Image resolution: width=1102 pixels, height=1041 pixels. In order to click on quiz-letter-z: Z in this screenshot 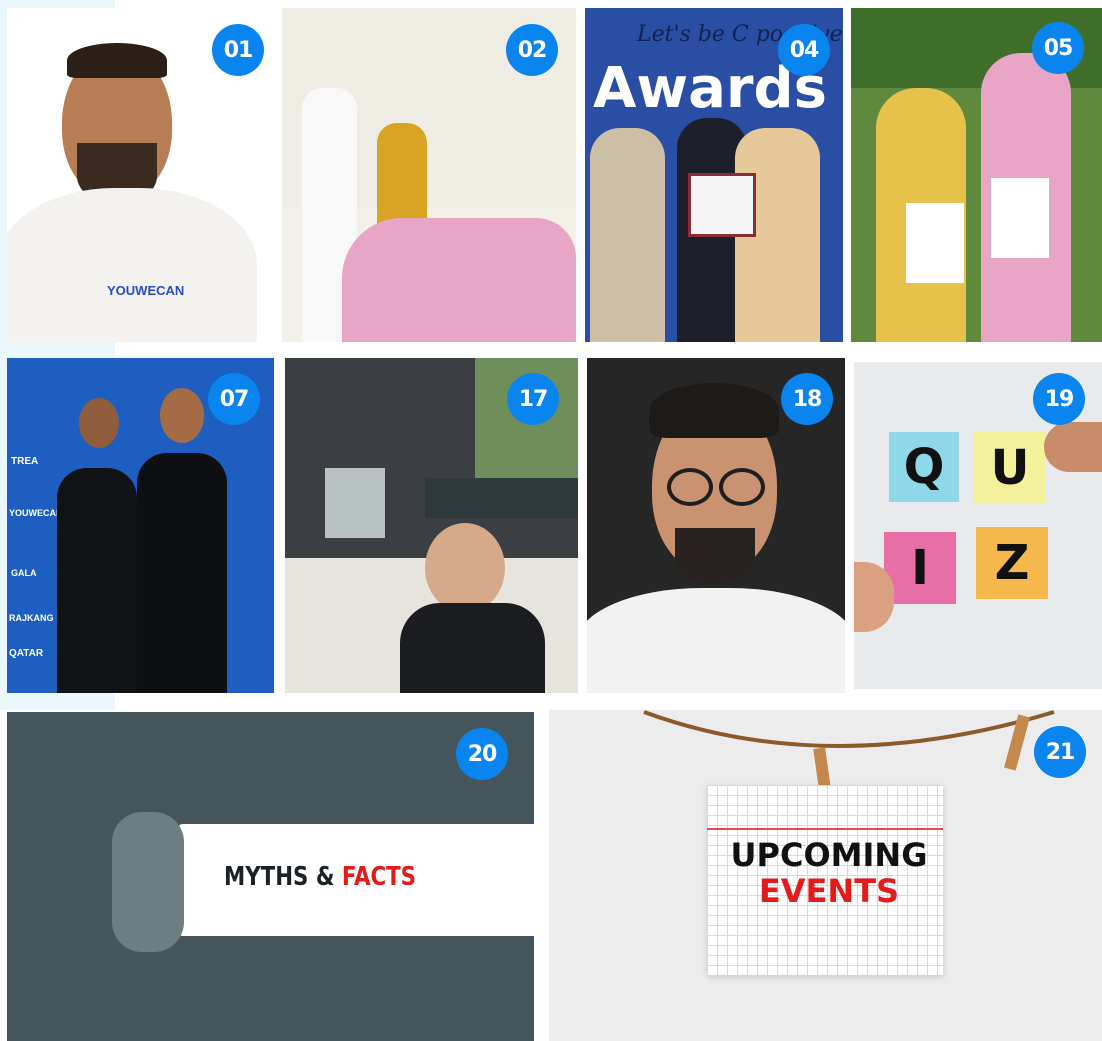, I will do `click(1012, 563)`.